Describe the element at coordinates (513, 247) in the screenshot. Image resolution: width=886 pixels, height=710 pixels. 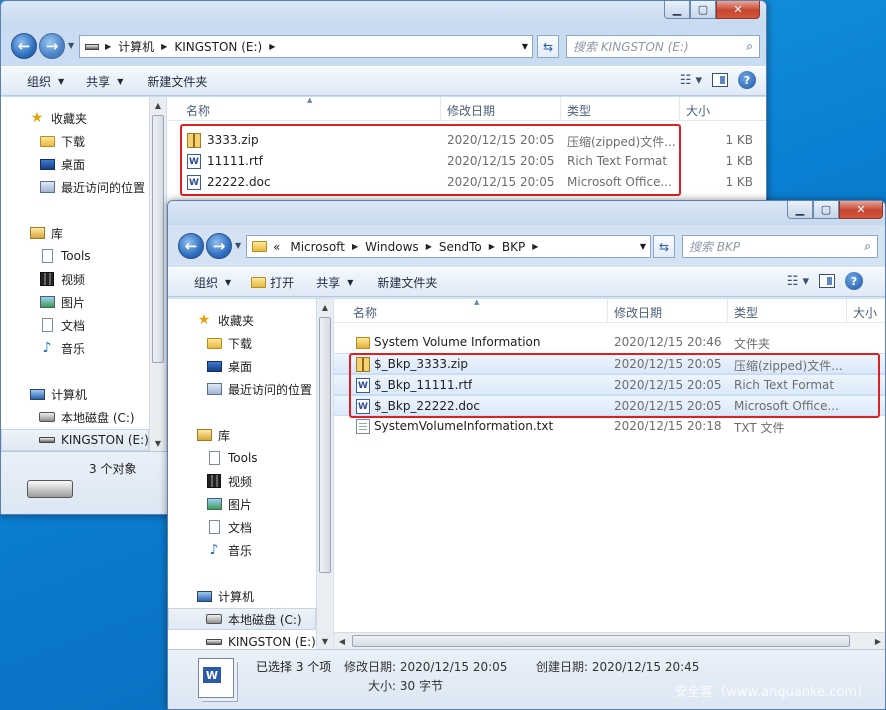
I see `breadcrumb-bkp: BKP` at that location.